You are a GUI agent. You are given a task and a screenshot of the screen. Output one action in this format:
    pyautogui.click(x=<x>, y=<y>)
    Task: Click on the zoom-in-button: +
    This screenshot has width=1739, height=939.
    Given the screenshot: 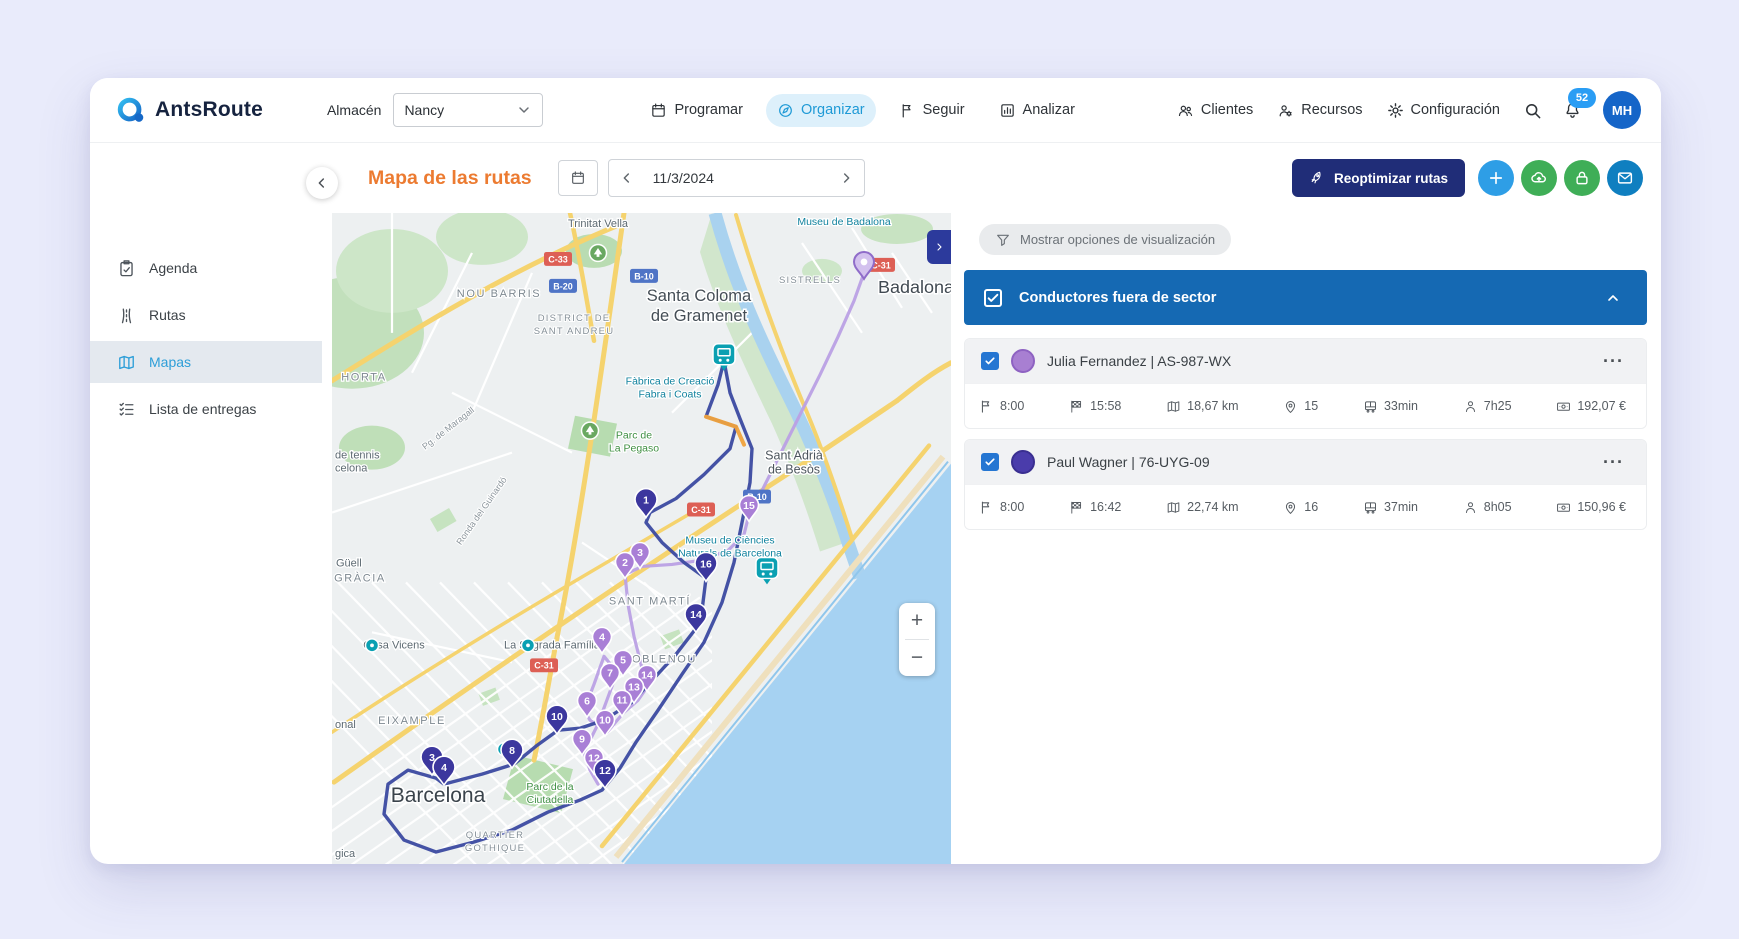 What is the action you would take?
    pyautogui.click(x=917, y=621)
    